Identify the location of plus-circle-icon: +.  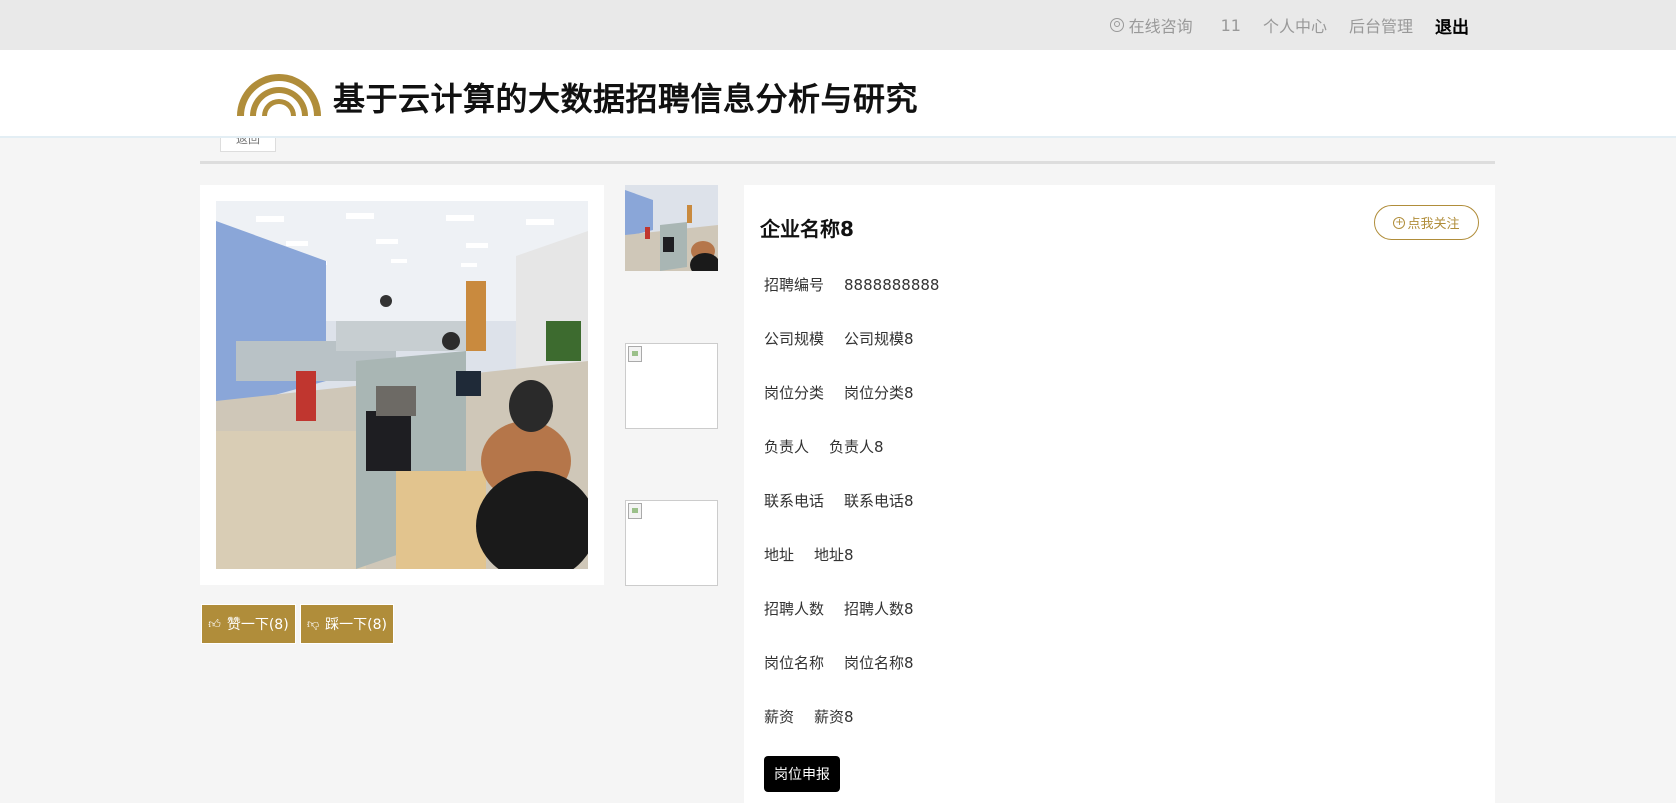
(1399, 222).